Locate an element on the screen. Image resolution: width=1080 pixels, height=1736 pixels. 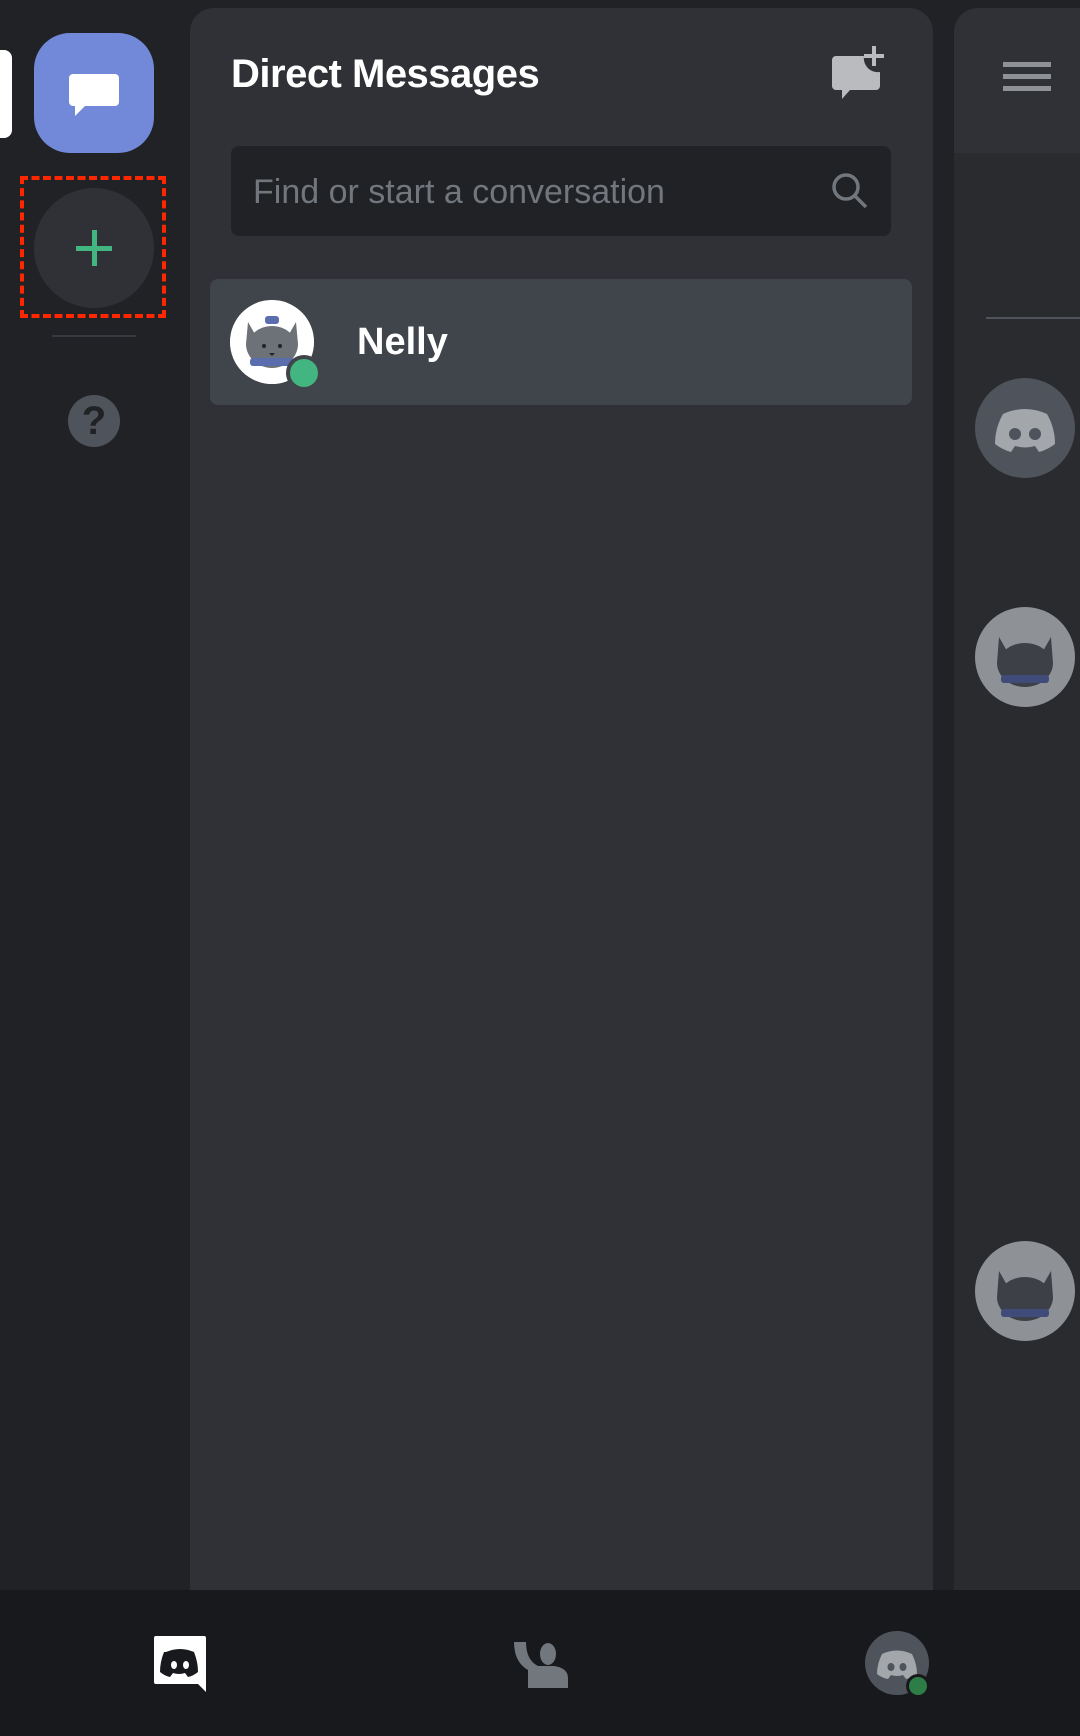
discord-home-icon is located at coordinates (180, 1664).